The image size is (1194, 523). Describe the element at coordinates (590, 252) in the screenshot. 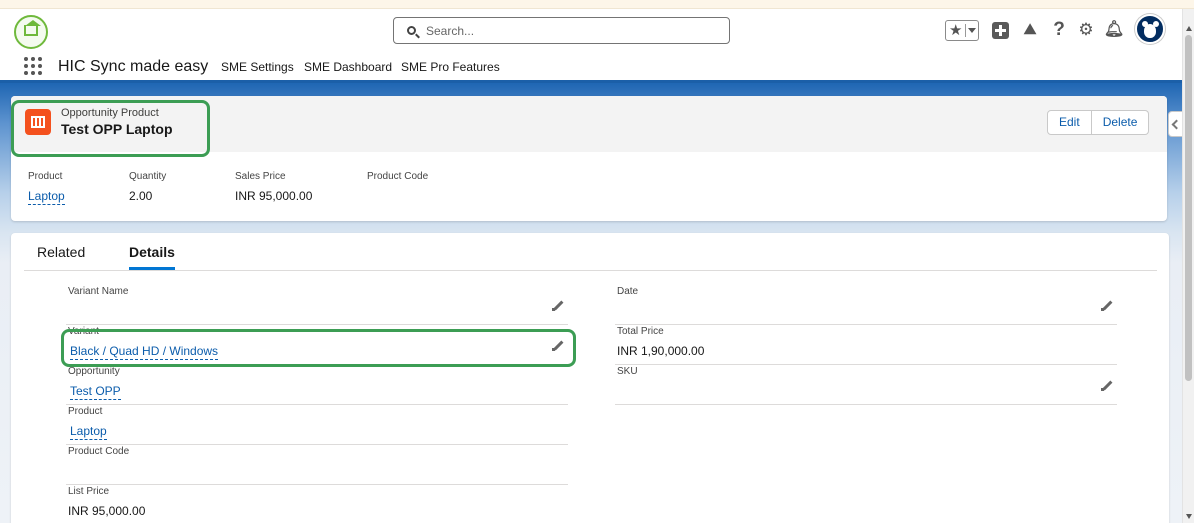

I see `record-tabs: Related Details` at that location.